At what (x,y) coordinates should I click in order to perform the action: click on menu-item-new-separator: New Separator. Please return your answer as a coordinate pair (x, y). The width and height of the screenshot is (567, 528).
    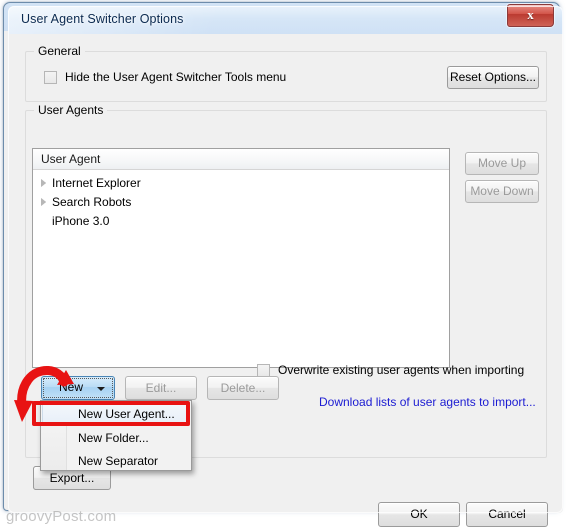
    Looking at the image, I should click on (116, 460).